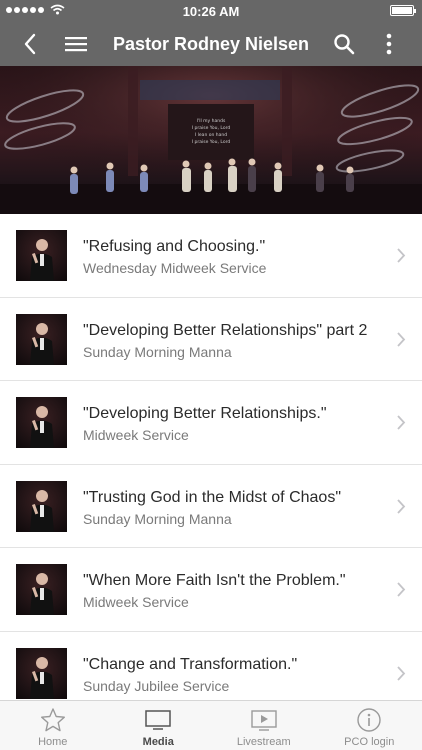 The height and width of the screenshot is (750, 422). Describe the element at coordinates (158, 742) in the screenshot. I see `tab-label: Media` at that location.